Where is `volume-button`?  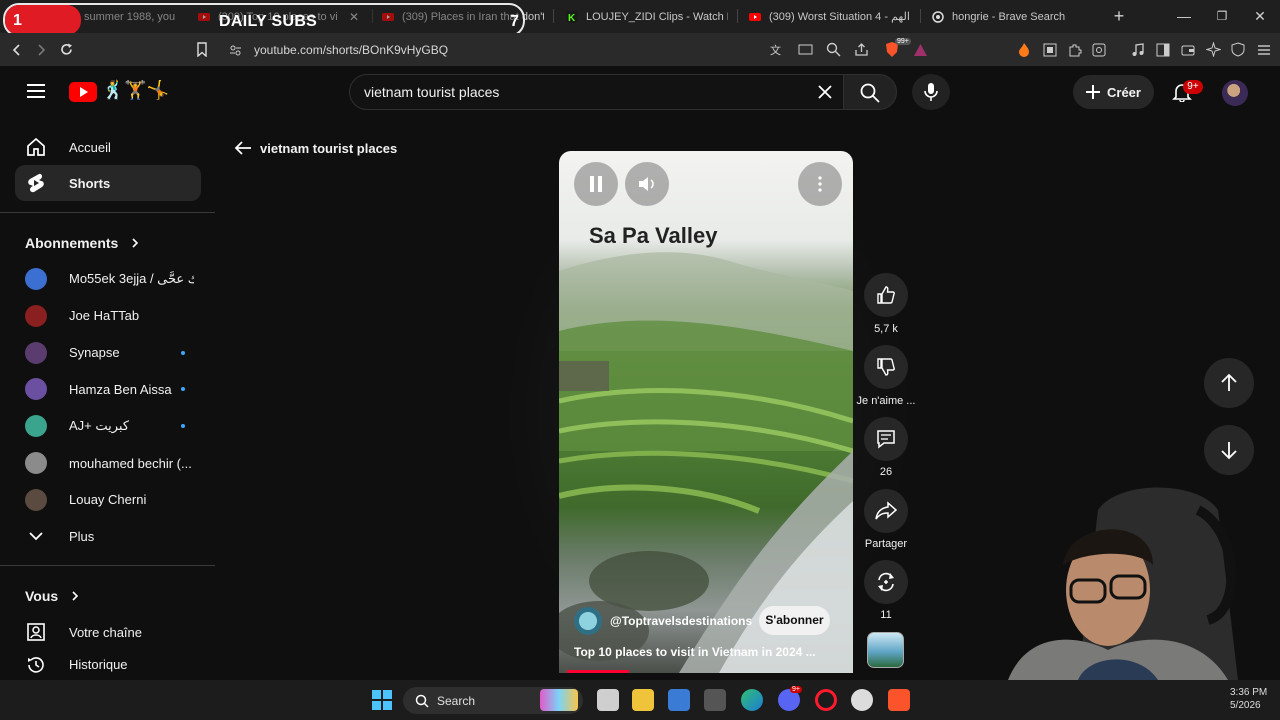
volume-button is located at coordinates (647, 184).